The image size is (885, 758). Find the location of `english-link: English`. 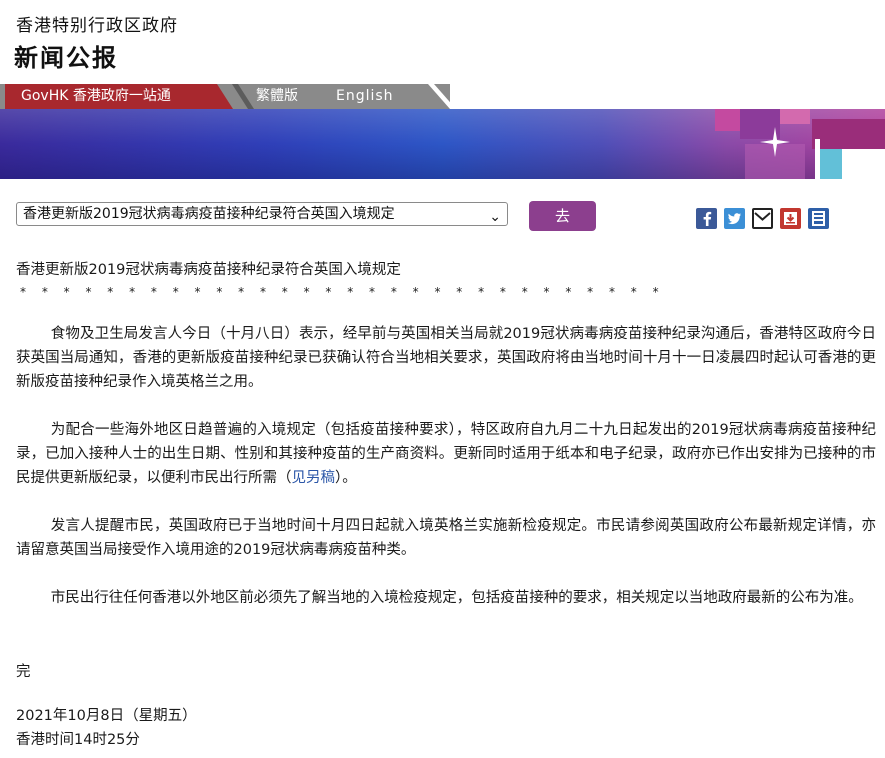

english-link: English is located at coordinates (365, 96).